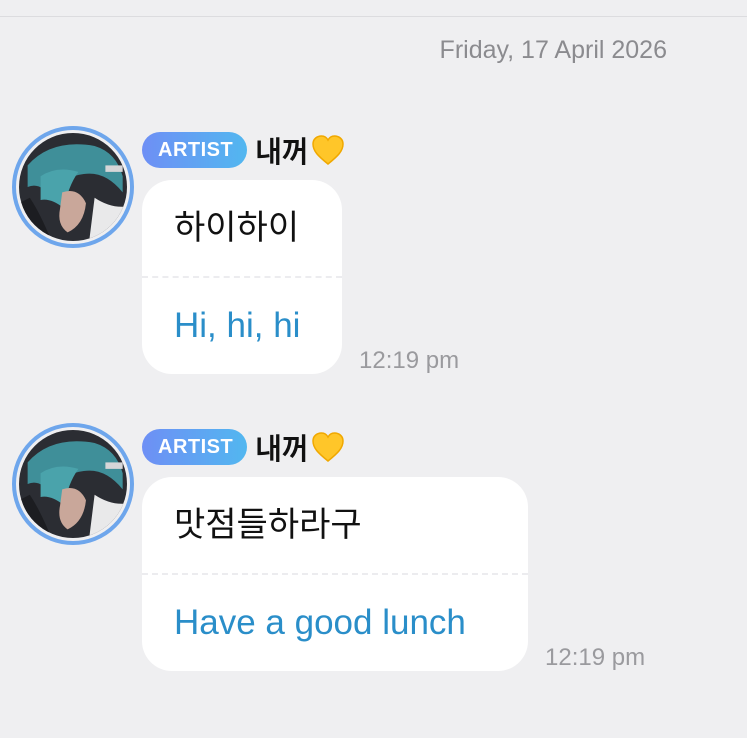 Image resolution: width=747 pixels, height=738 pixels. What do you see at coordinates (335, 574) in the screenshot?
I see `message-bubble: 맛점들하라구 Have a good lunch` at bounding box center [335, 574].